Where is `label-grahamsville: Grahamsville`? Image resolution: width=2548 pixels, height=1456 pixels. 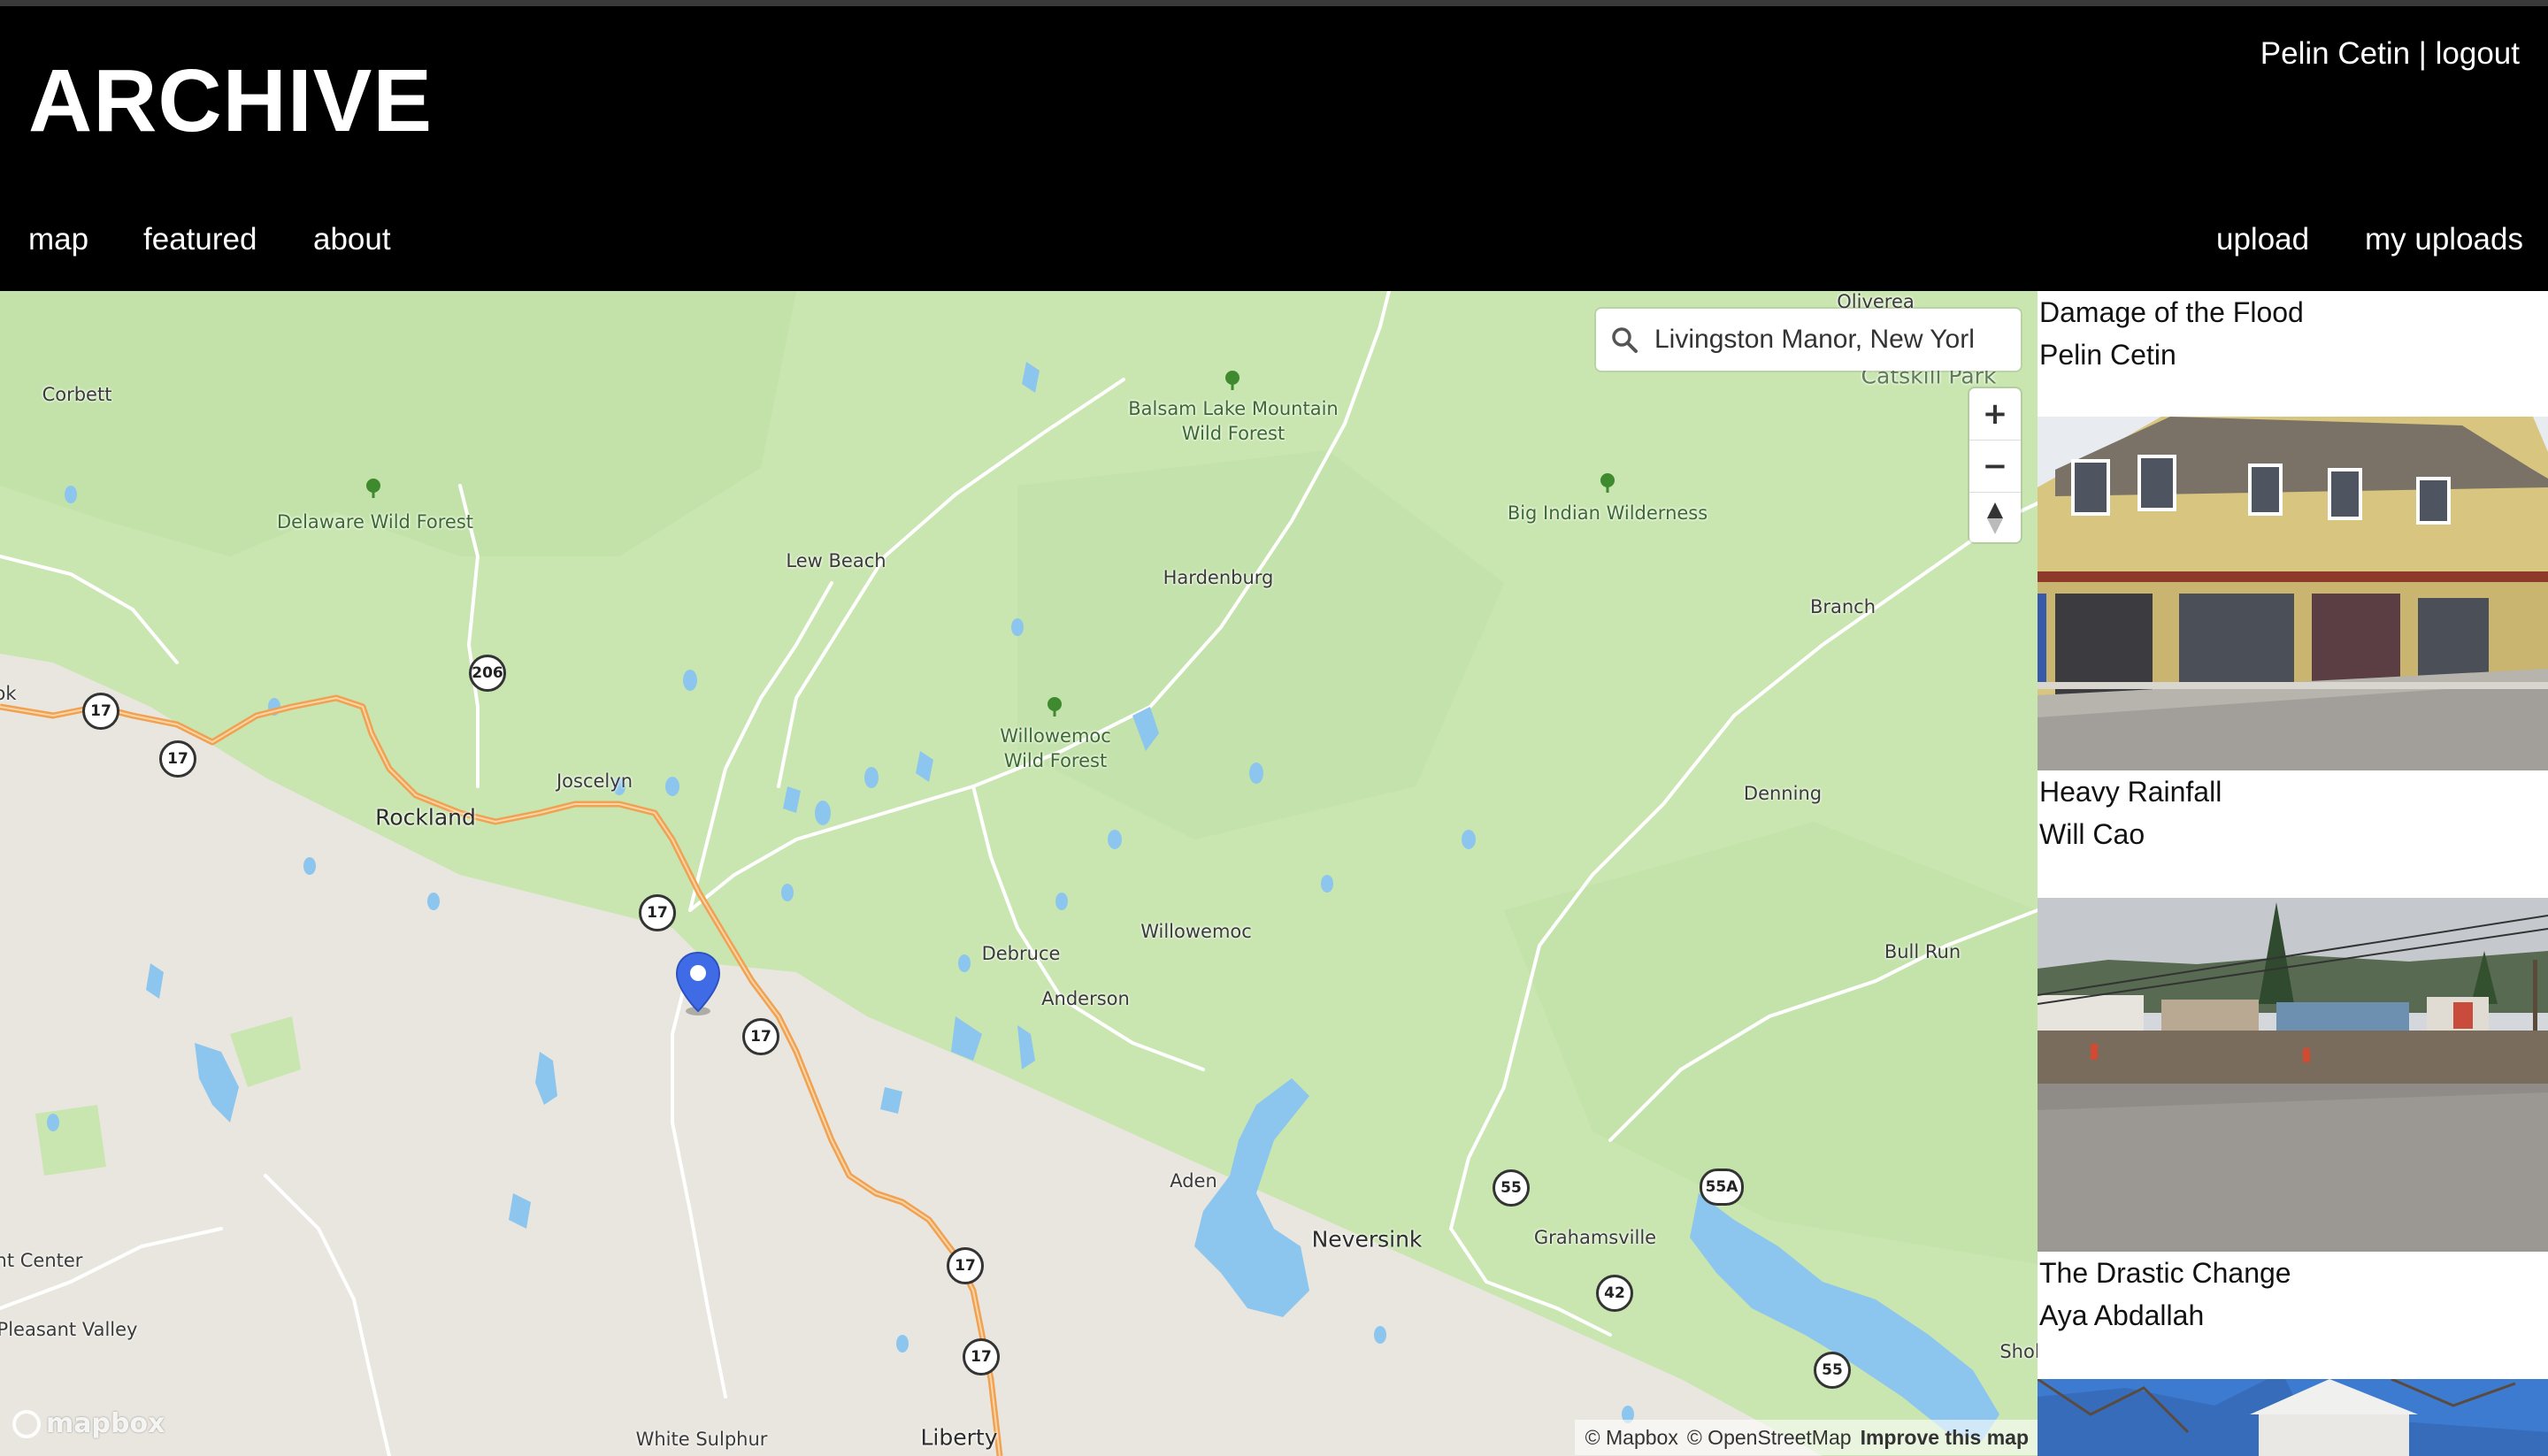 label-grahamsville: Grahamsville is located at coordinates (1595, 1237).